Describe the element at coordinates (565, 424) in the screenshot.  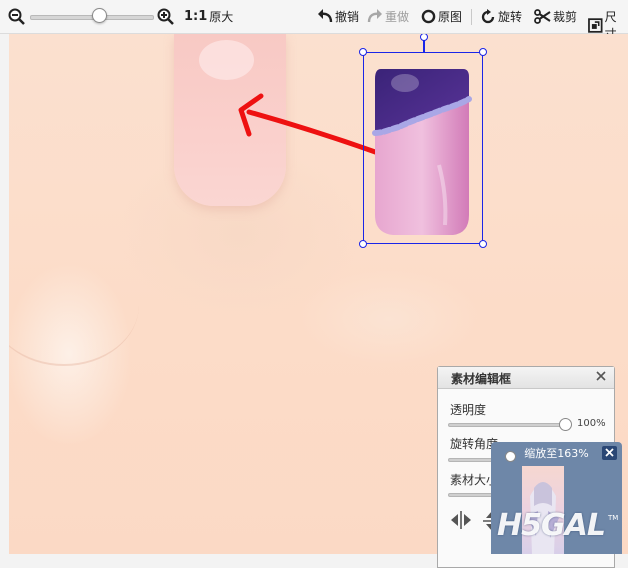
I see `opacity-slider-thumb` at that location.